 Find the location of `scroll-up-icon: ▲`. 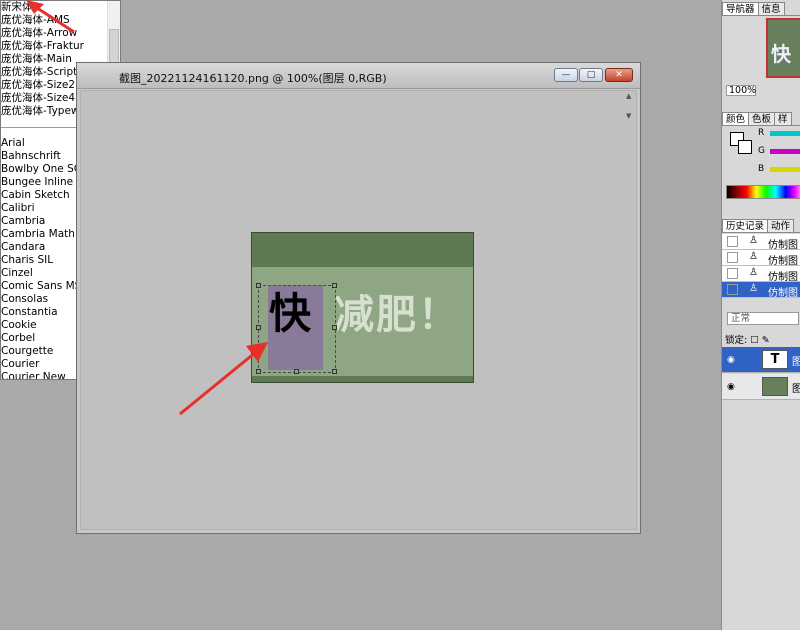

scroll-up-icon: ▲ is located at coordinates (628, 96).